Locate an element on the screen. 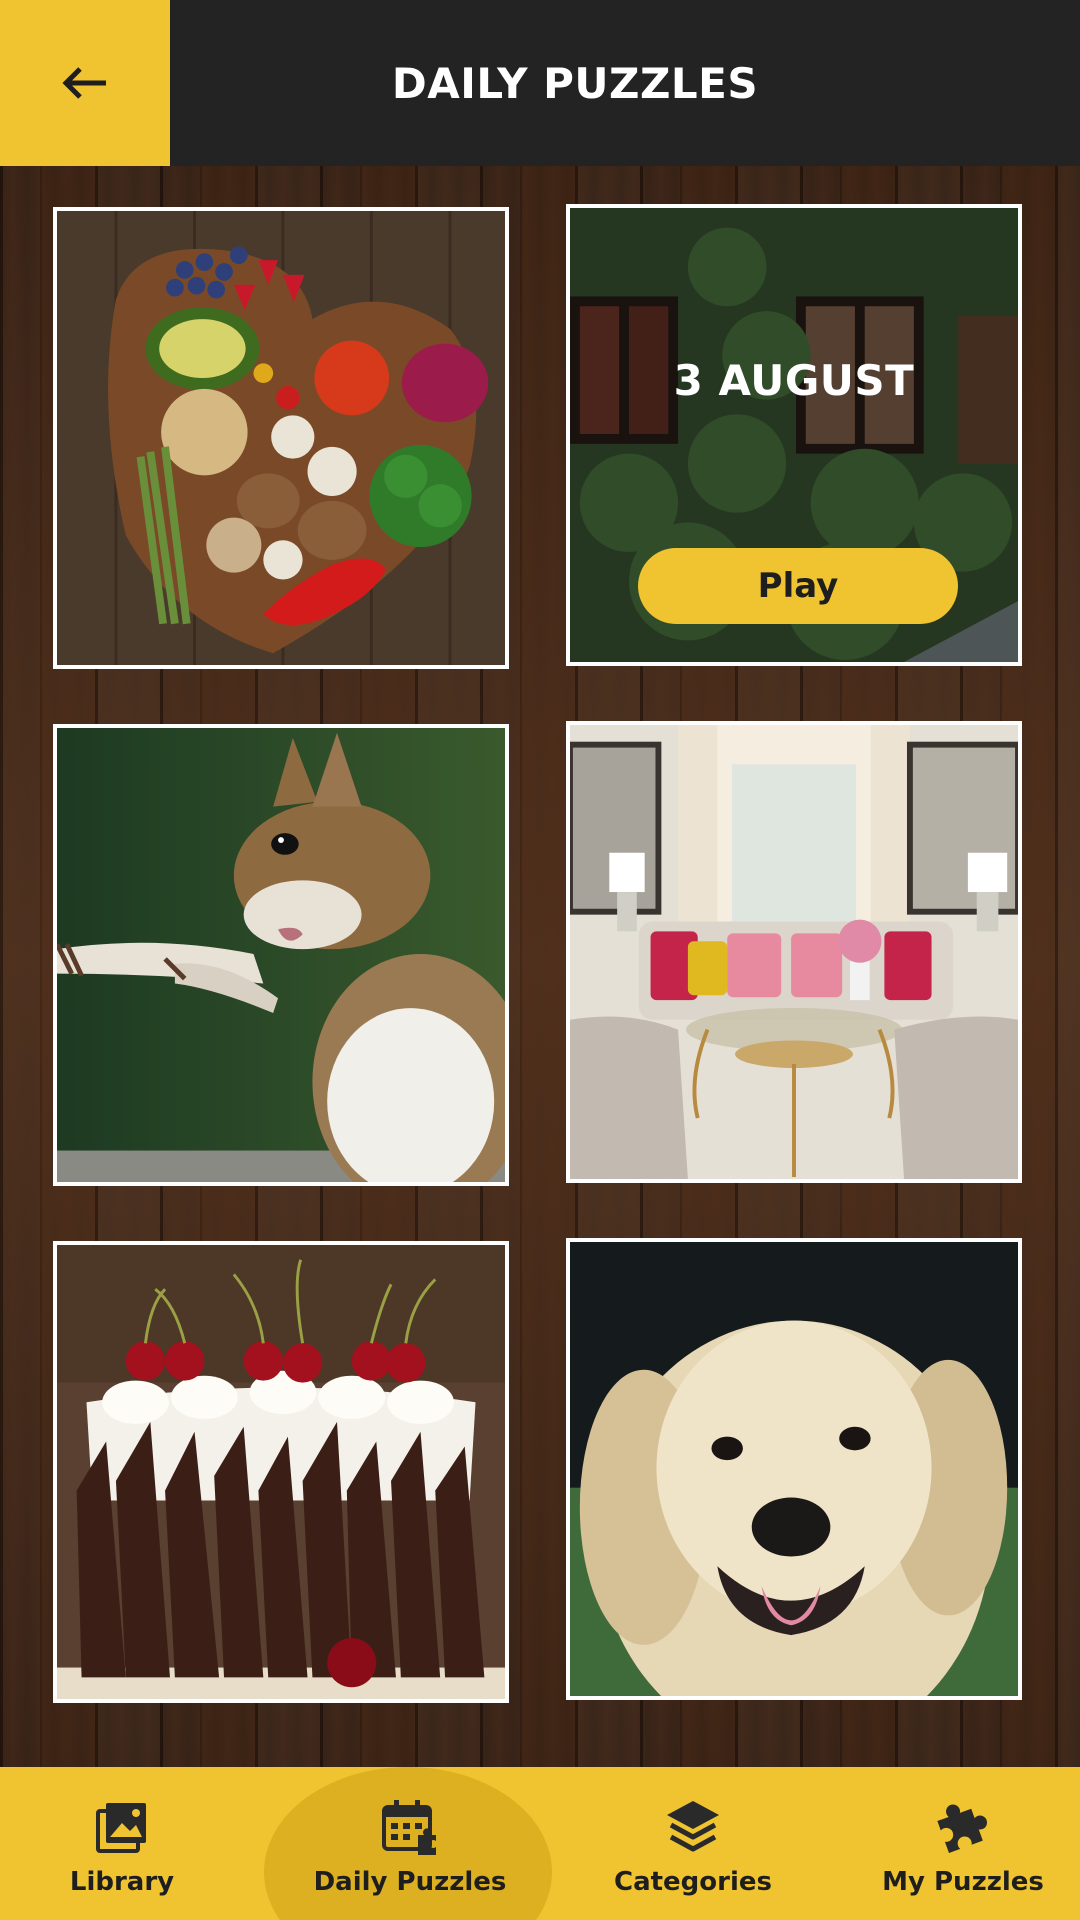  puzzle-tile-cake is located at coordinates (281, 1472).